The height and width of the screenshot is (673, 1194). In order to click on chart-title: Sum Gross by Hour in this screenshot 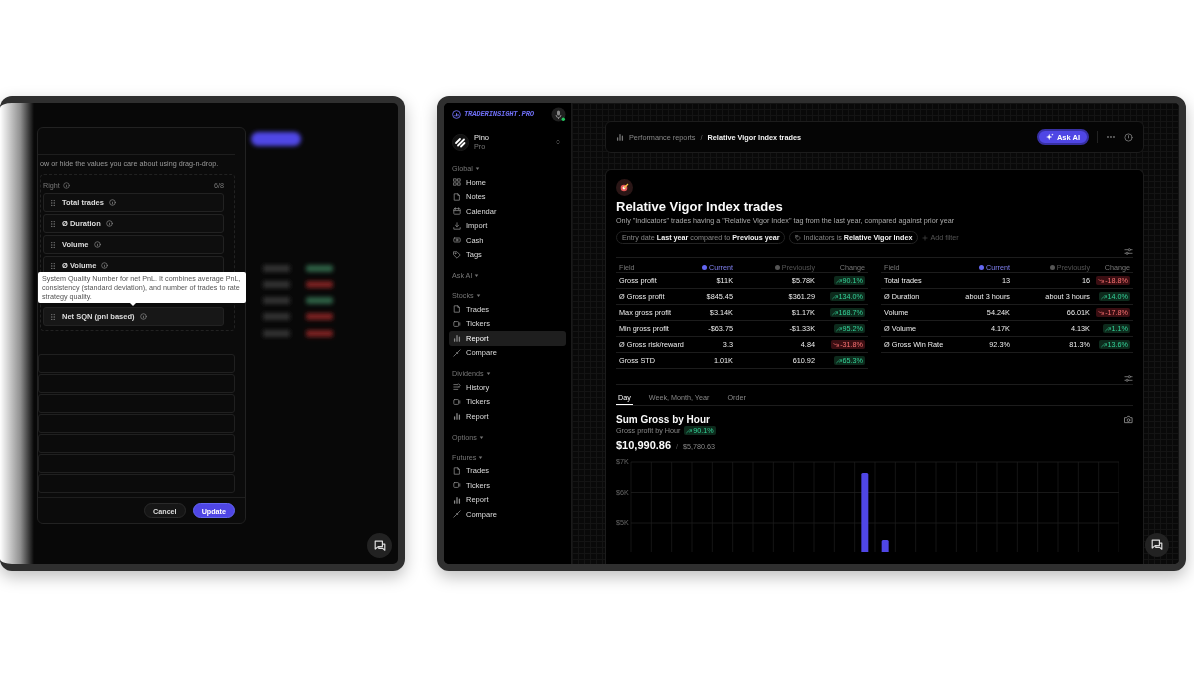, I will do `click(663, 419)`.